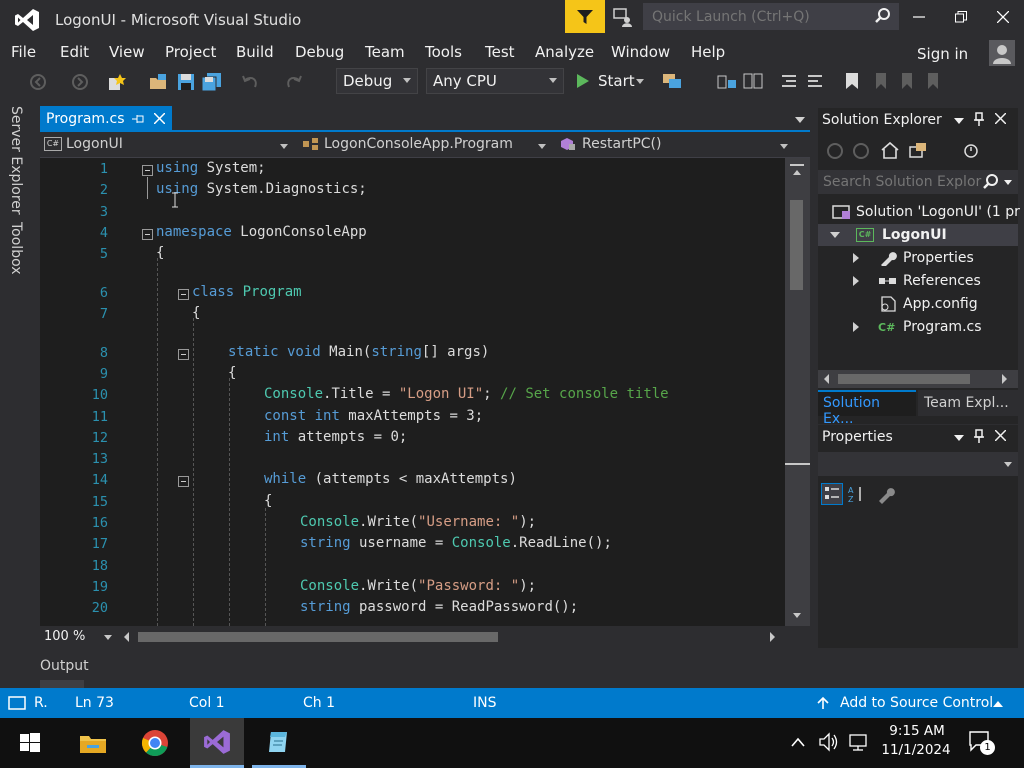 Image resolution: width=1024 pixels, height=768 pixels. I want to click on new-project-icon, so click(117, 82).